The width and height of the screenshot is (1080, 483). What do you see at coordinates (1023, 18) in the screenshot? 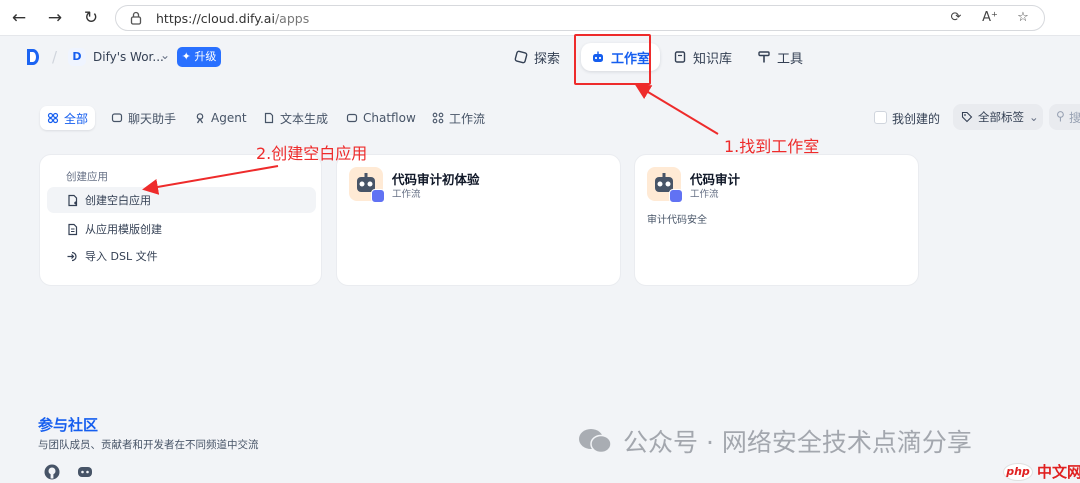
I see `favorite-star-icon: ☆` at bounding box center [1023, 18].